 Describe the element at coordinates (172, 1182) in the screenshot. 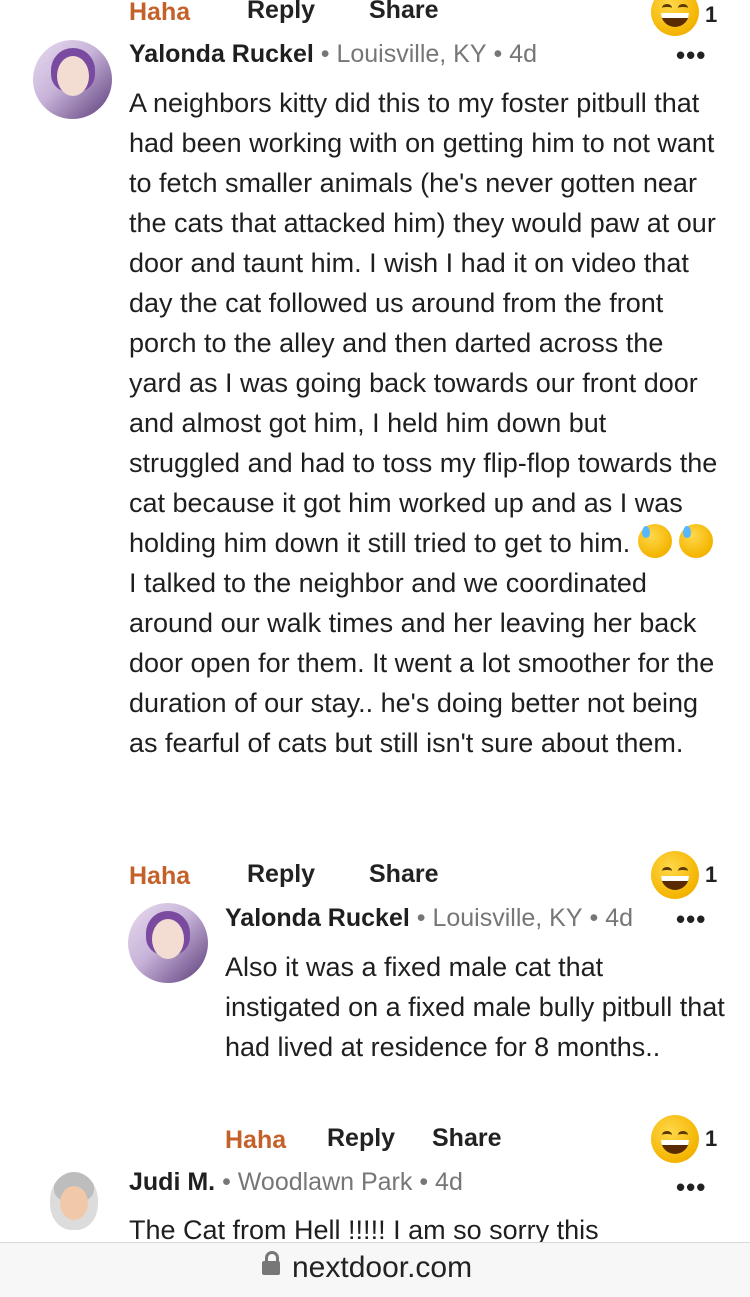

I see `author-name: Judi M.` at that location.